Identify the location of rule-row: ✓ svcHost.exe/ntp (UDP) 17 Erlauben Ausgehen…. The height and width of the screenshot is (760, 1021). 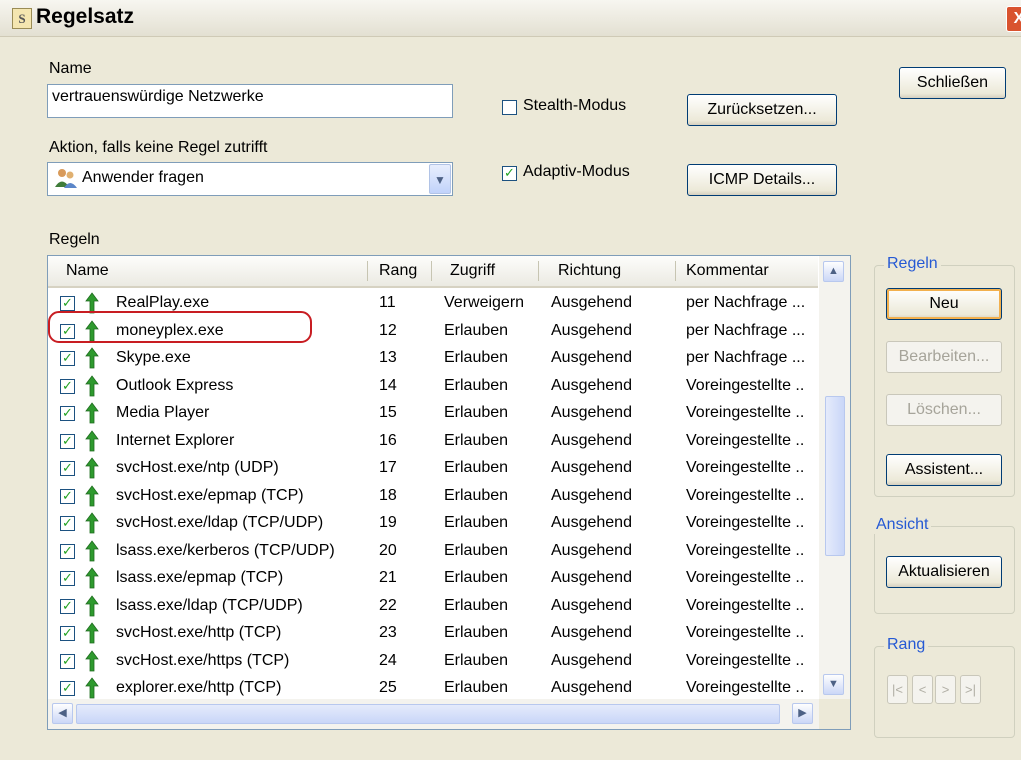
(433, 469).